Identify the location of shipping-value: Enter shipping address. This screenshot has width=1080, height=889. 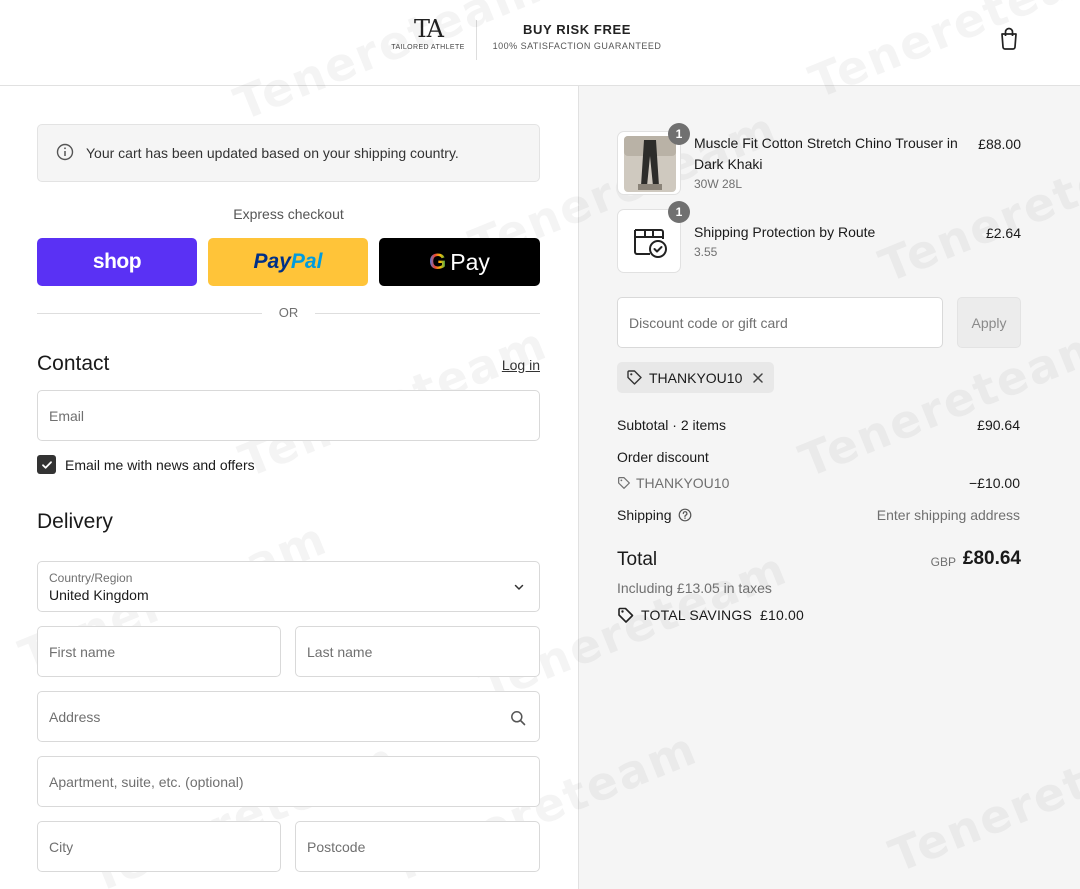
(948, 515).